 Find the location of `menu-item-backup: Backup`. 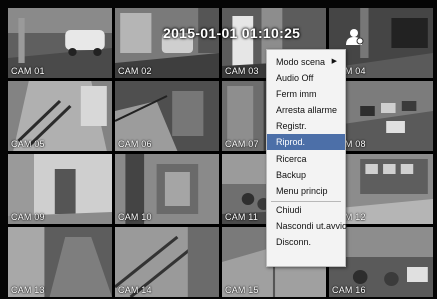

menu-item-backup: Backup is located at coordinates (306, 175).